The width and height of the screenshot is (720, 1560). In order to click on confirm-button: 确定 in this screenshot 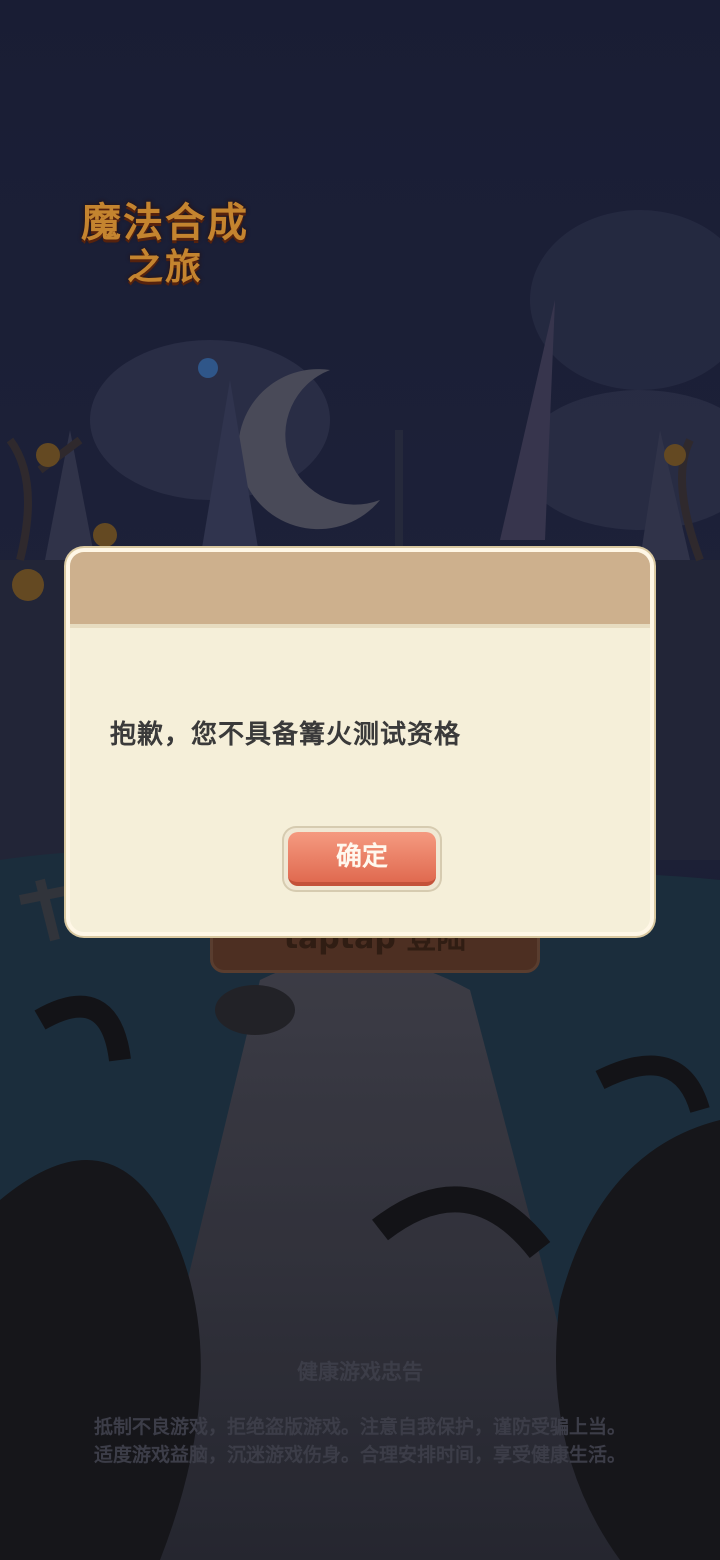, I will do `click(362, 859)`.